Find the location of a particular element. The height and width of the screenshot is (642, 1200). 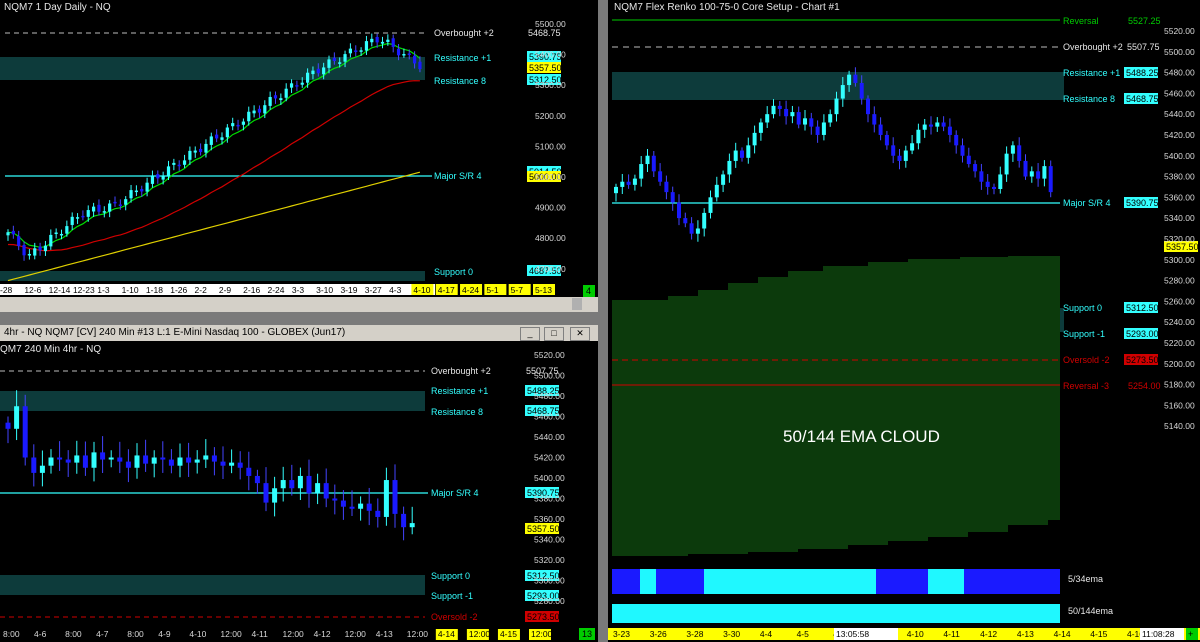

ema-50-144-bar is located at coordinates (836, 613).